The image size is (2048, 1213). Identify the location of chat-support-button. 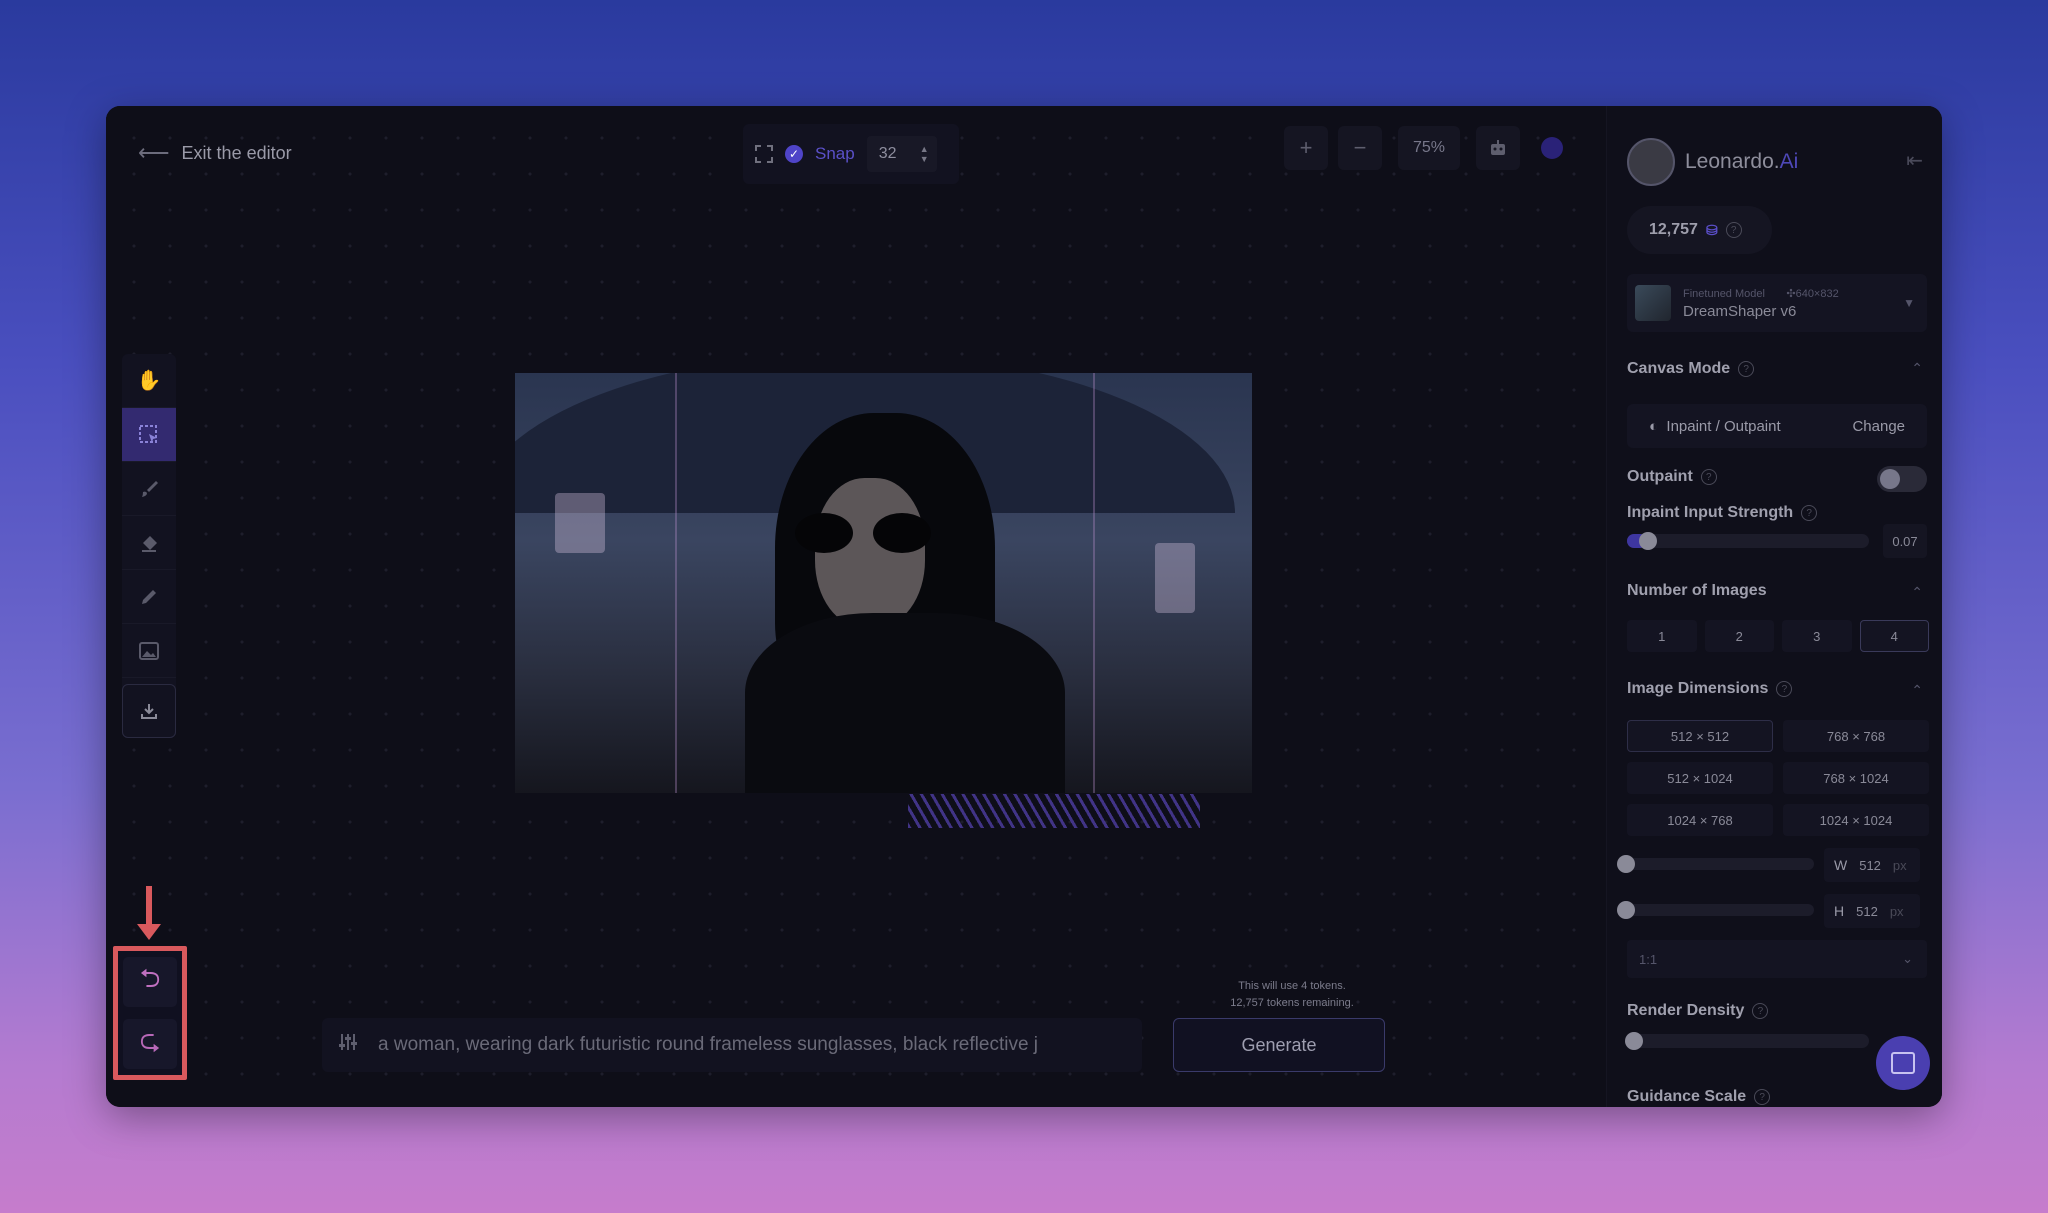
(1903, 1063).